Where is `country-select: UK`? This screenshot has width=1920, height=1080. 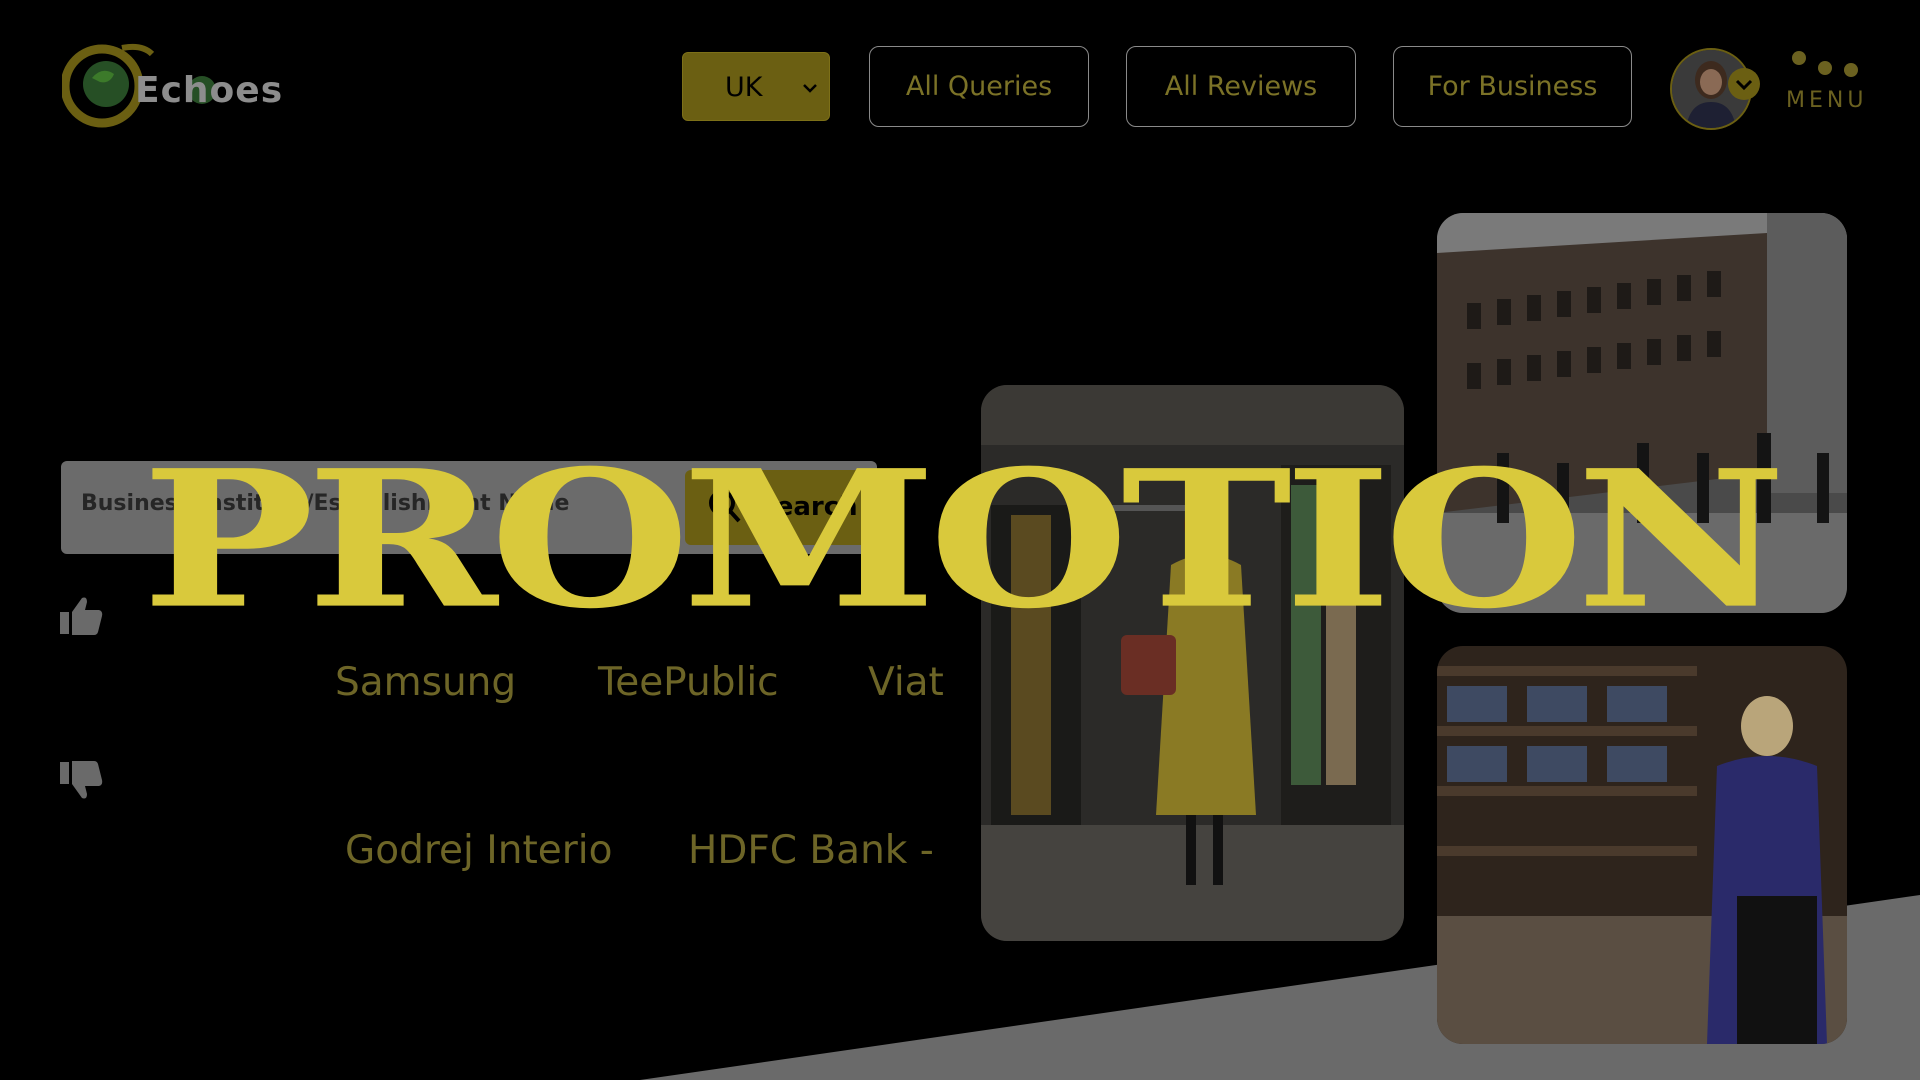 country-select: UK is located at coordinates (756, 86).